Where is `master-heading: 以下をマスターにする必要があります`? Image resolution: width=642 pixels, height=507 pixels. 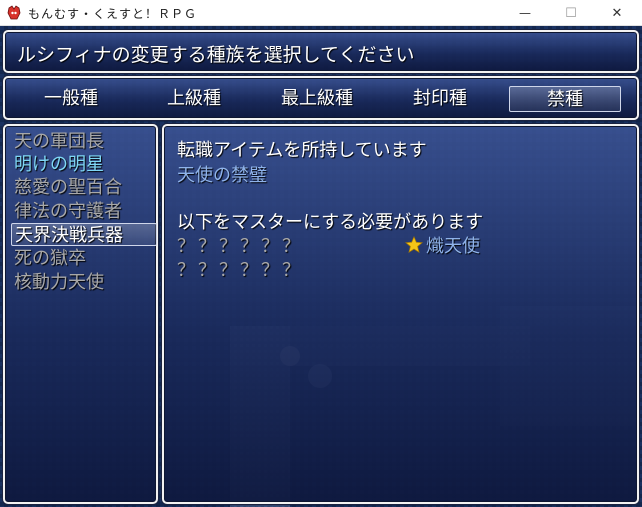 master-heading: 以下をマスターにする必要があります is located at coordinates (330, 222).